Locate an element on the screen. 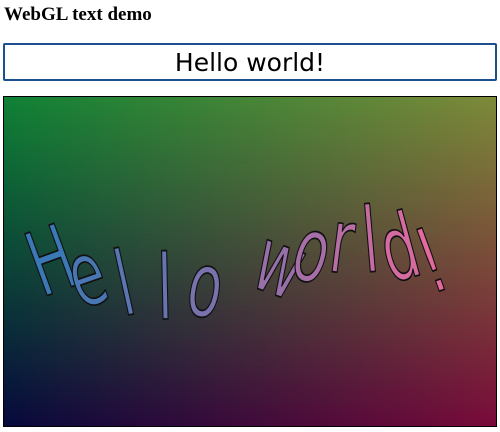 Image resolution: width=500 pixels, height=432 pixels. wave-text-glyph: l is located at coordinates (165, 288).